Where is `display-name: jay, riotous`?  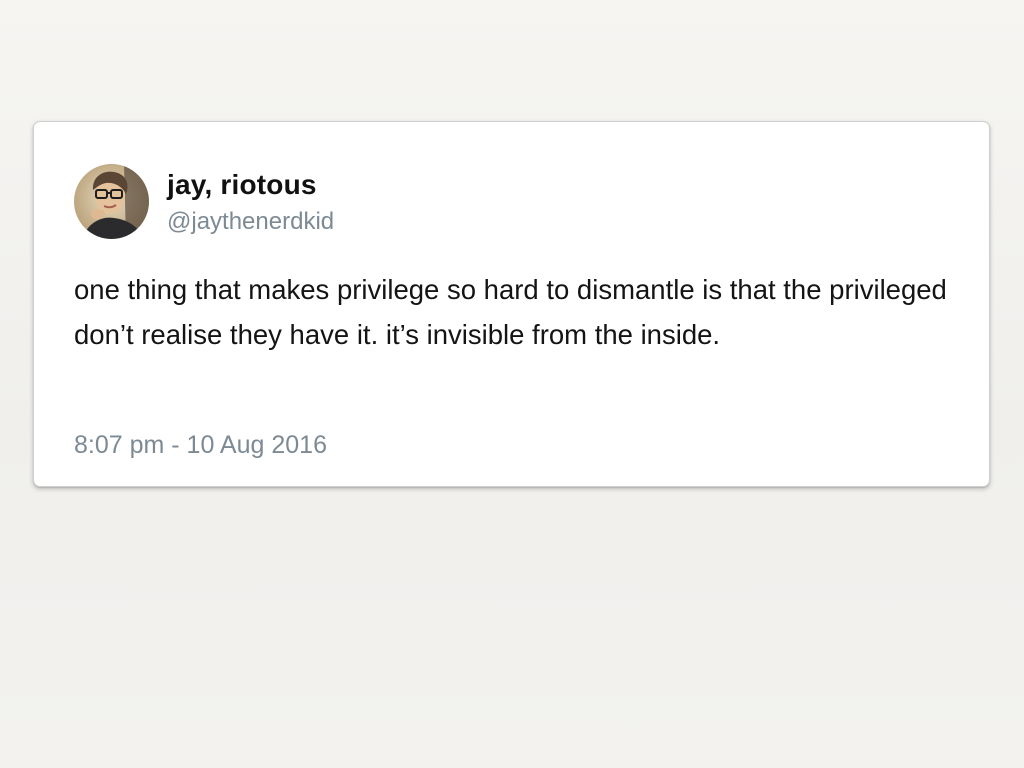 display-name: jay, riotous is located at coordinates (242, 185).